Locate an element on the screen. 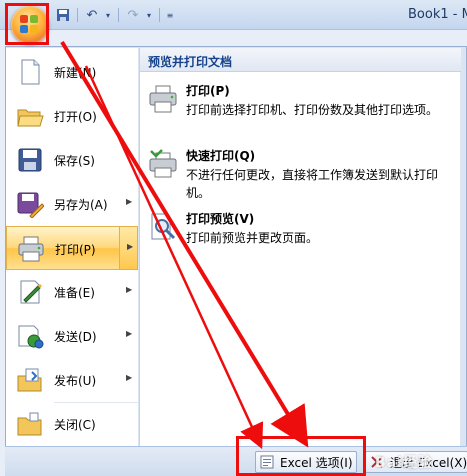  menu-item-save: 保存(S) is located at coordinates (72, 160).